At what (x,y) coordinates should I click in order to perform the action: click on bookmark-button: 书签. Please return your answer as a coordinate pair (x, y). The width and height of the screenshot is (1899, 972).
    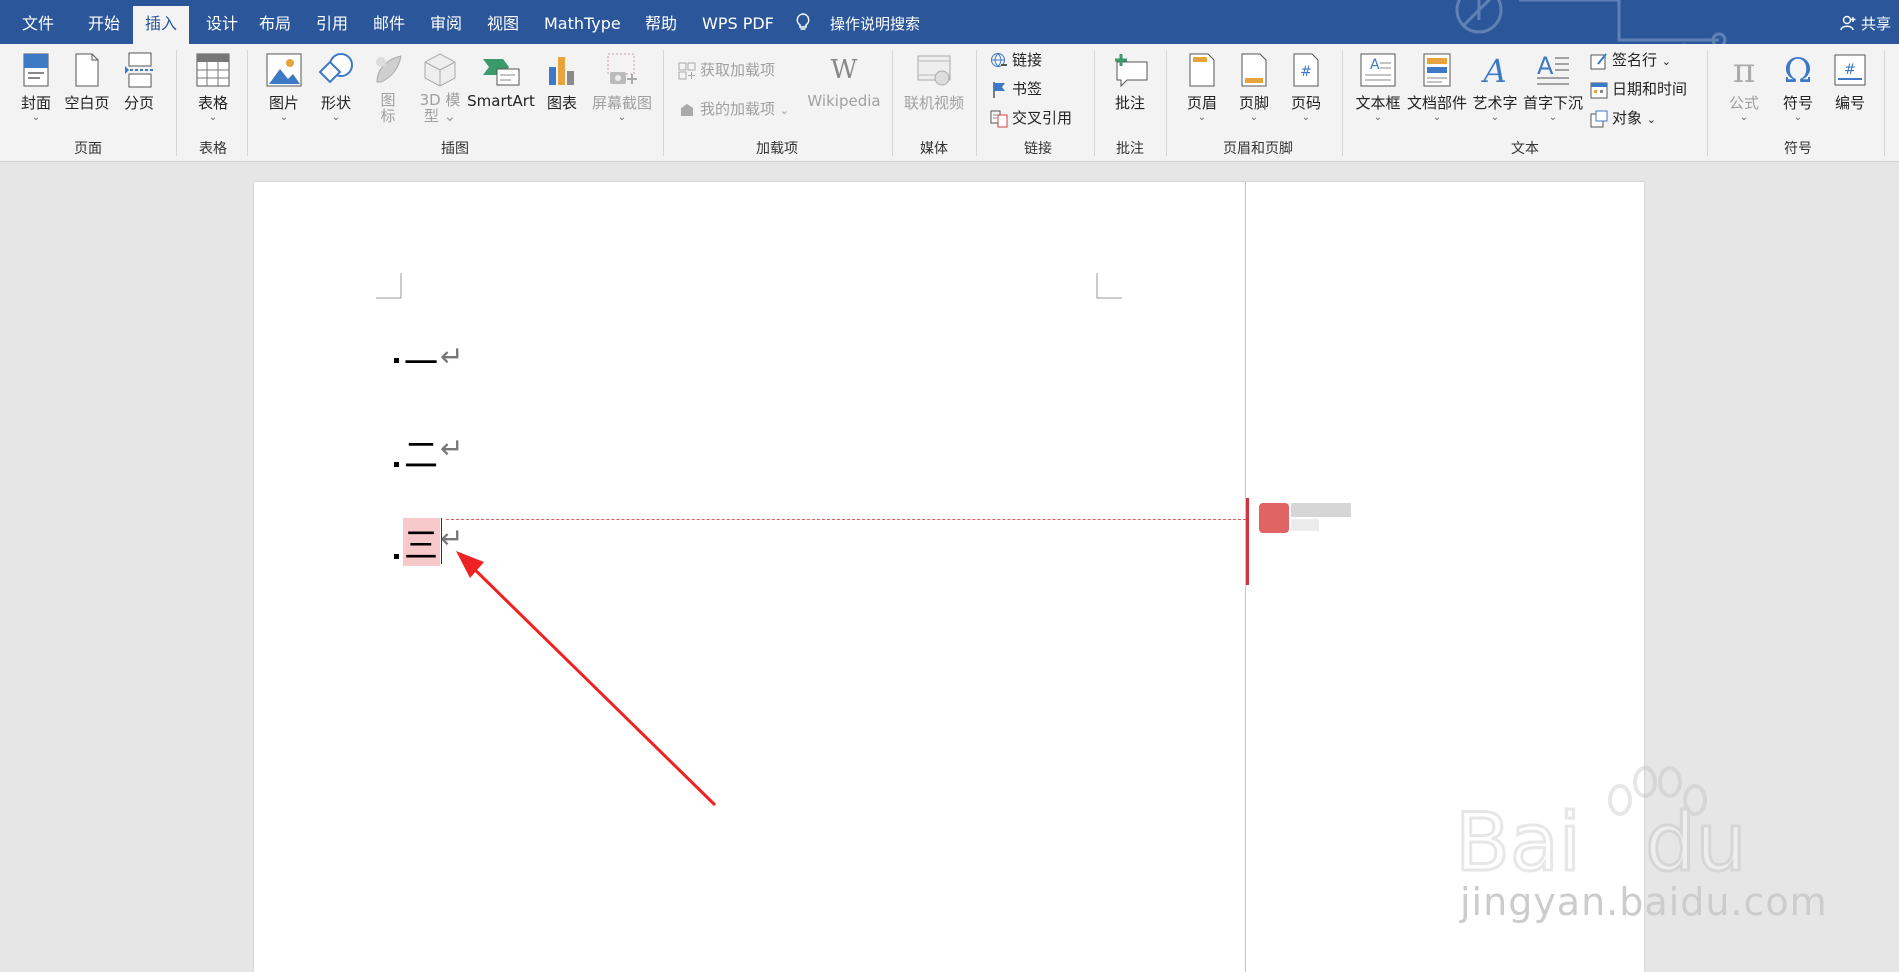
    Looking at the image, I should click on (1016, 89).